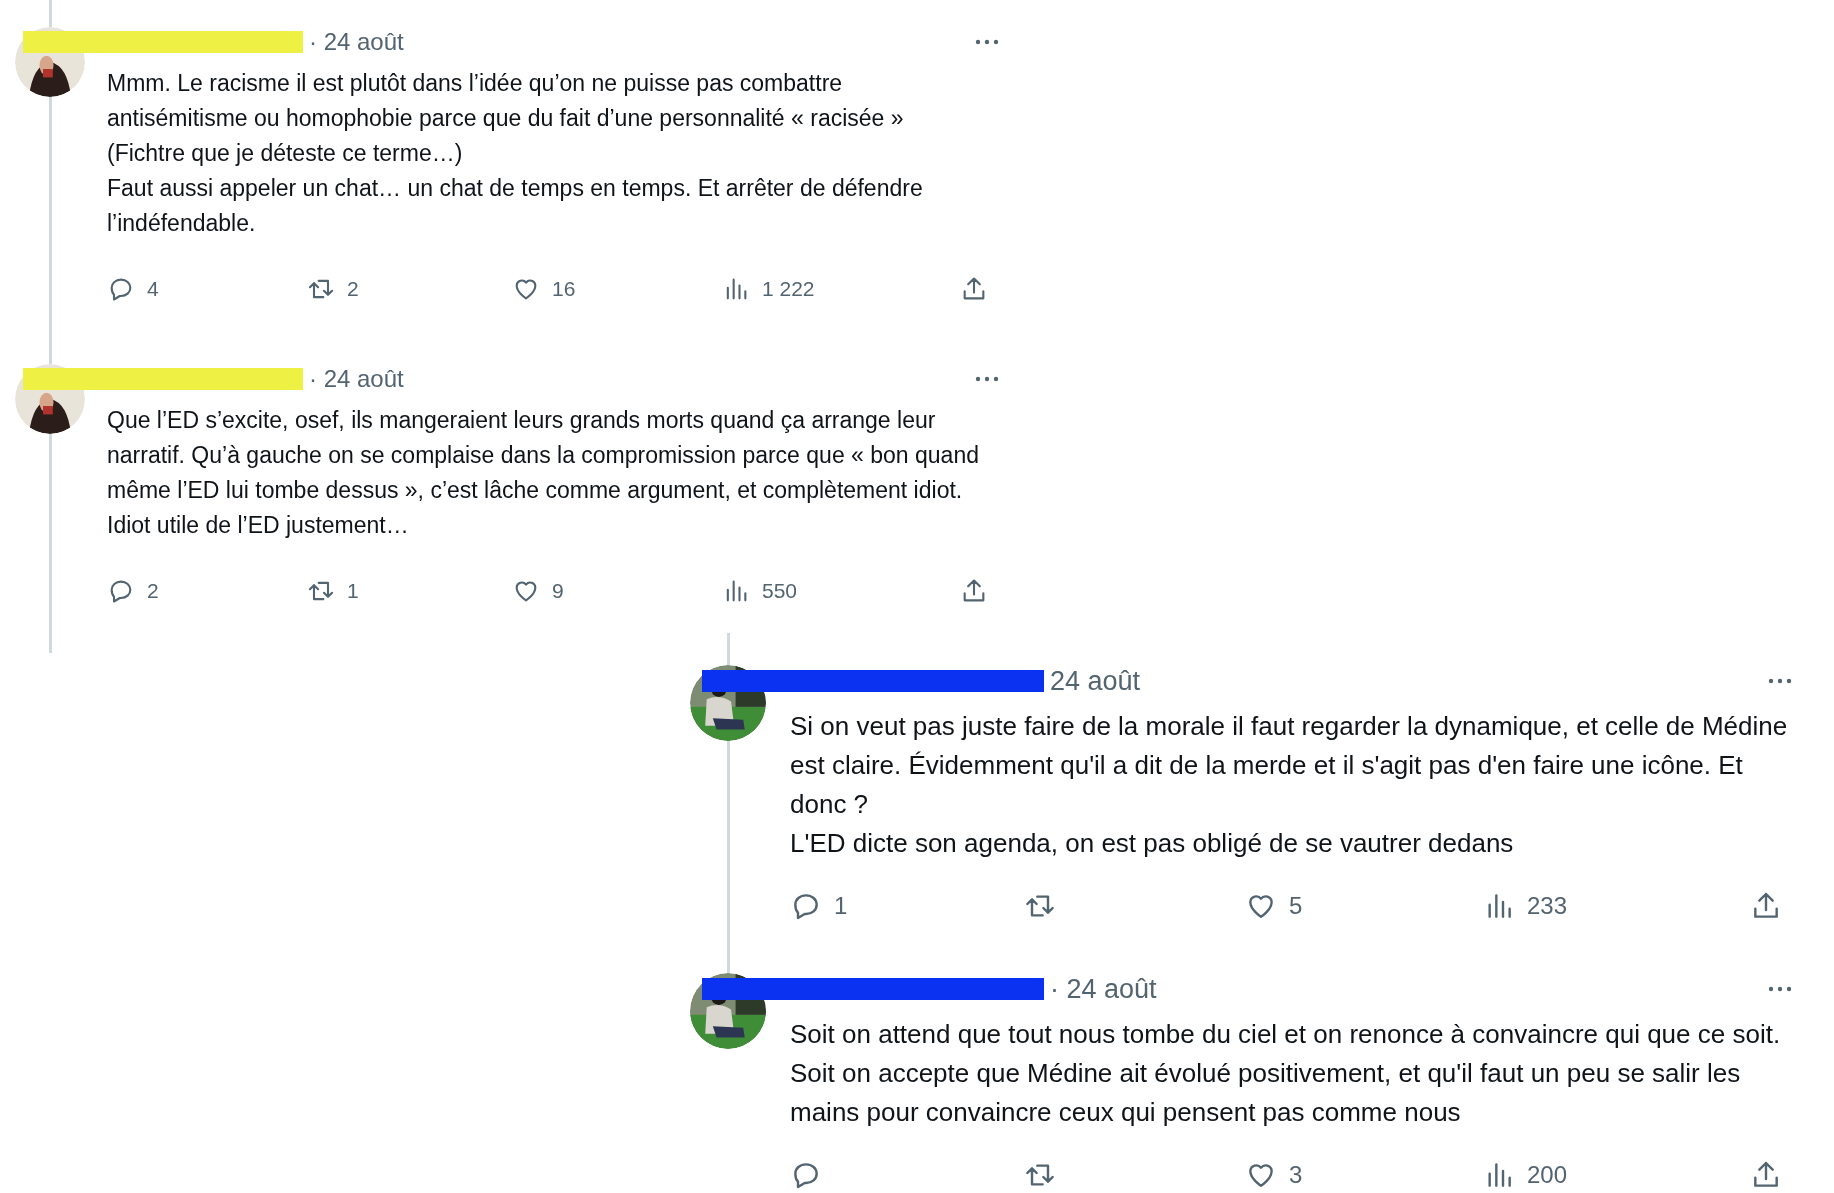 This screenshot has width=1834, height=1193. I want to click on action-count: 550, so click(780, 591).